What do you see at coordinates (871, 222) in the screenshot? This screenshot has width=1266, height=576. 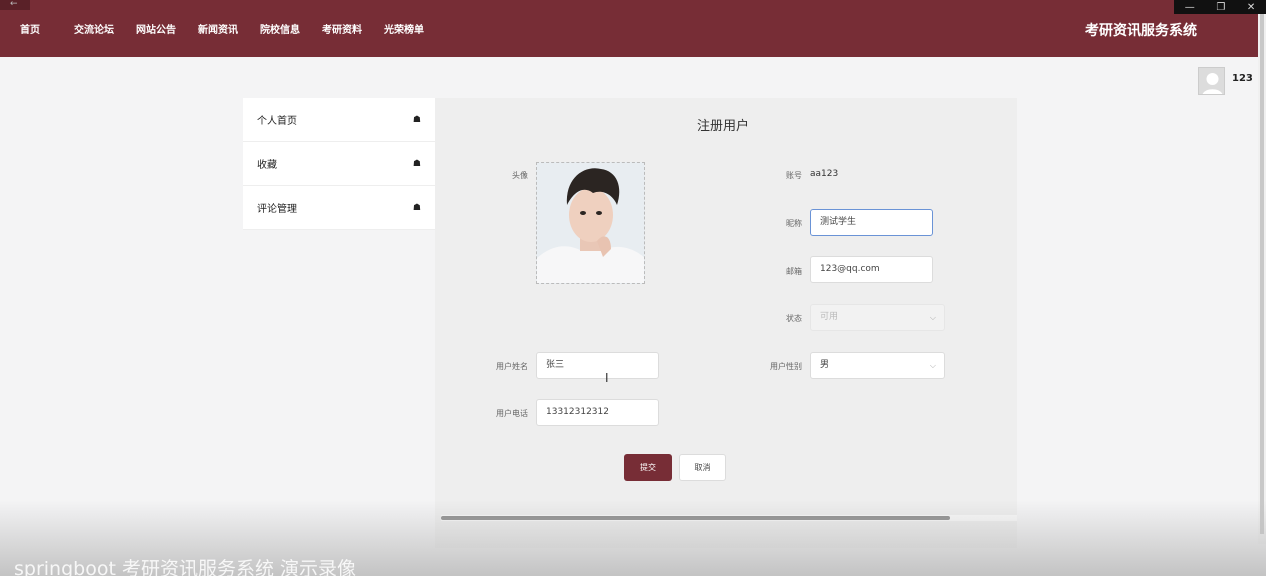 I see `nickname-field: 测试学生` at bounding box center [871, 222].